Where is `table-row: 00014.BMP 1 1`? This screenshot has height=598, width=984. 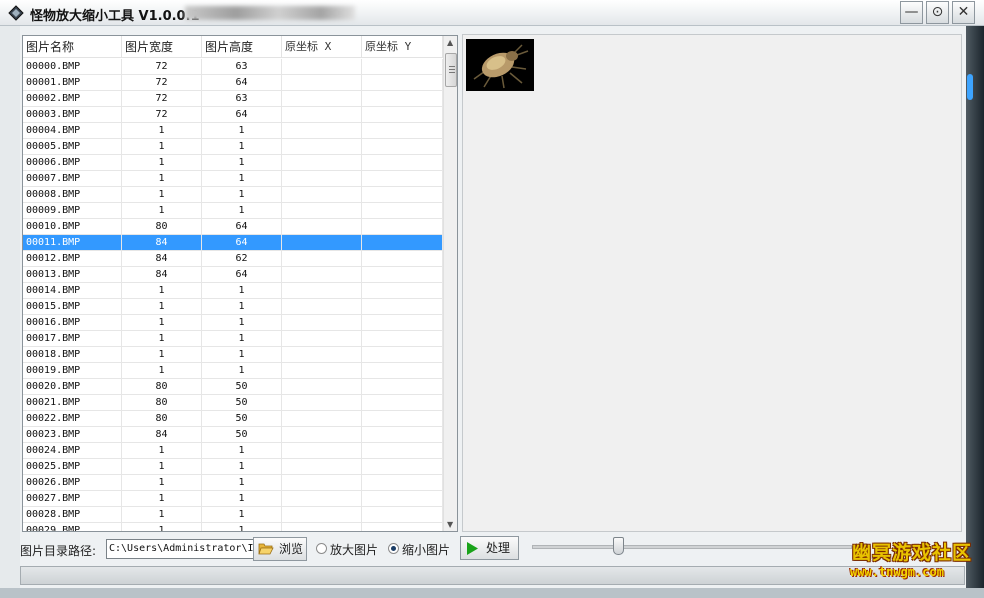 table-row: 00014.BMP 1 1 is located at coordinates (233, 291).